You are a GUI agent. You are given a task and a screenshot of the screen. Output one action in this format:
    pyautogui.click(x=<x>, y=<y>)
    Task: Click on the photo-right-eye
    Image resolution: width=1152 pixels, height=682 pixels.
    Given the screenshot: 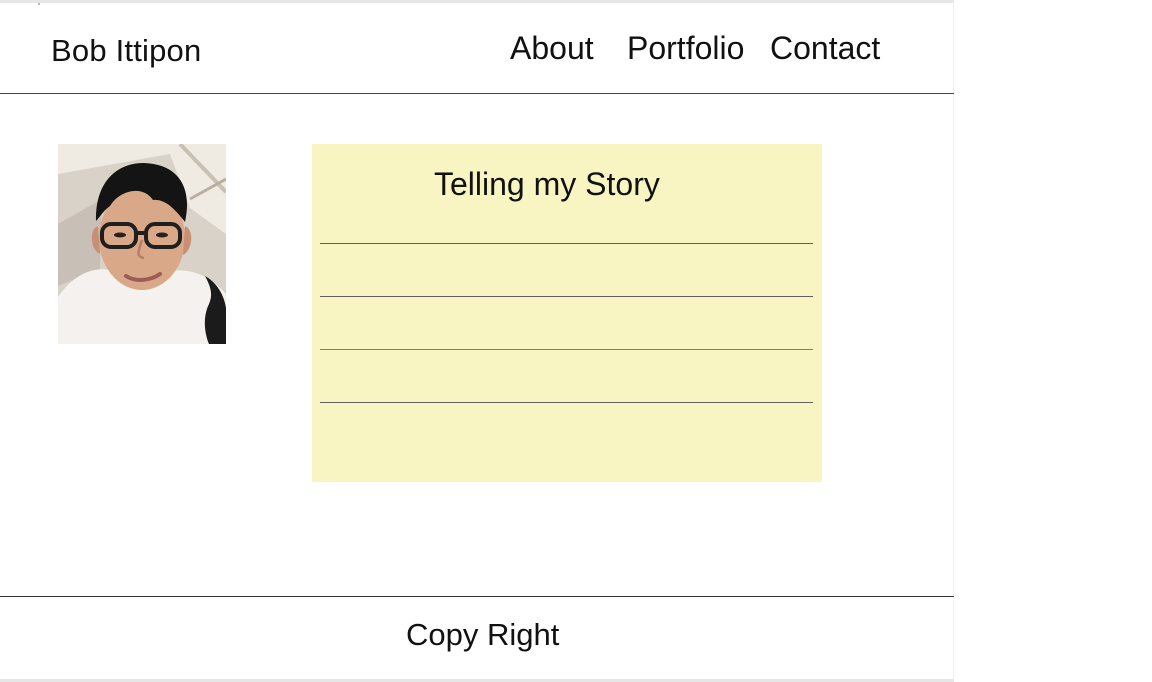 What is the action you would take?
    pyautogui.click(x=162, y=235)
    